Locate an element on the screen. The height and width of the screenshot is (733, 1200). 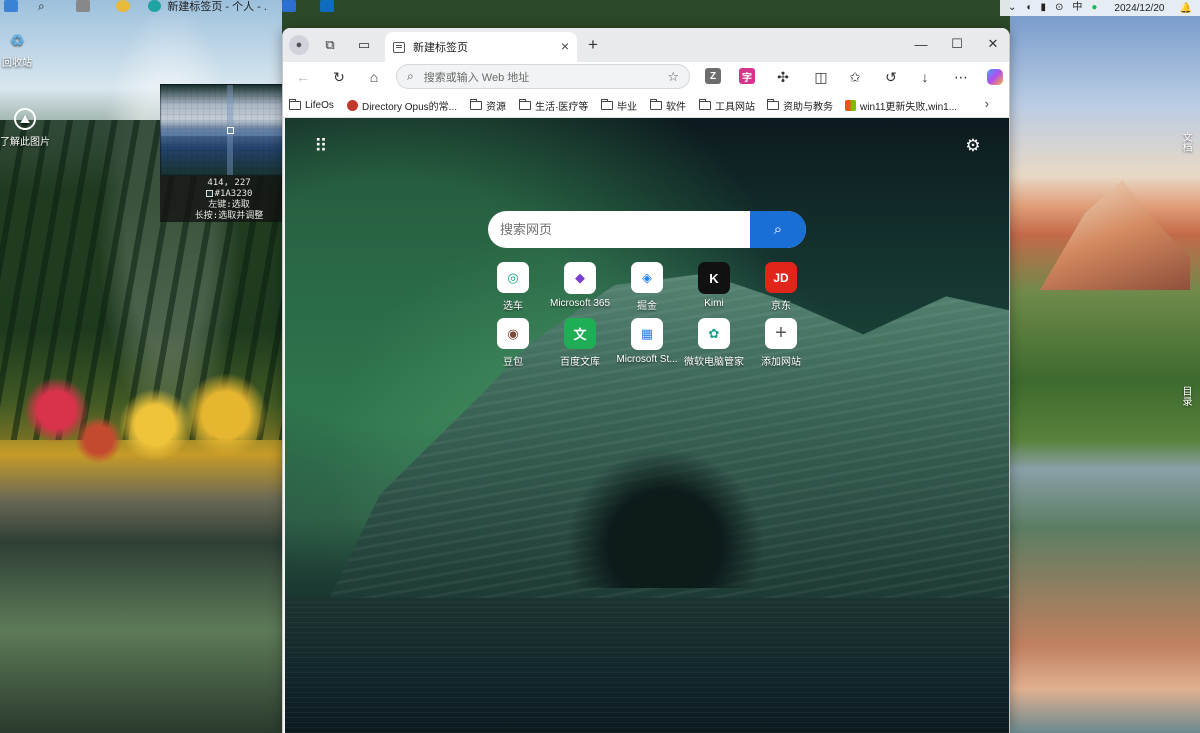
quick-link-tile: ◎ 选车 is located at coordinates (513, 287).